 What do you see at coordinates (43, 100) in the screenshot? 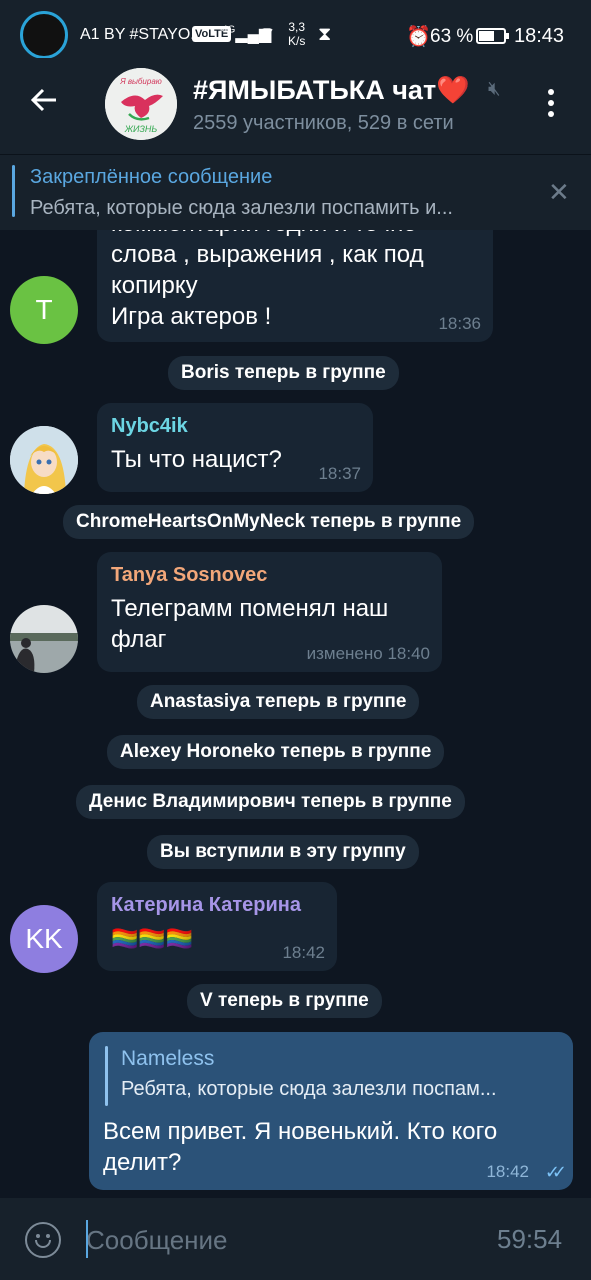
I see `arrow-left-icon` at bounding box center [43, 100].